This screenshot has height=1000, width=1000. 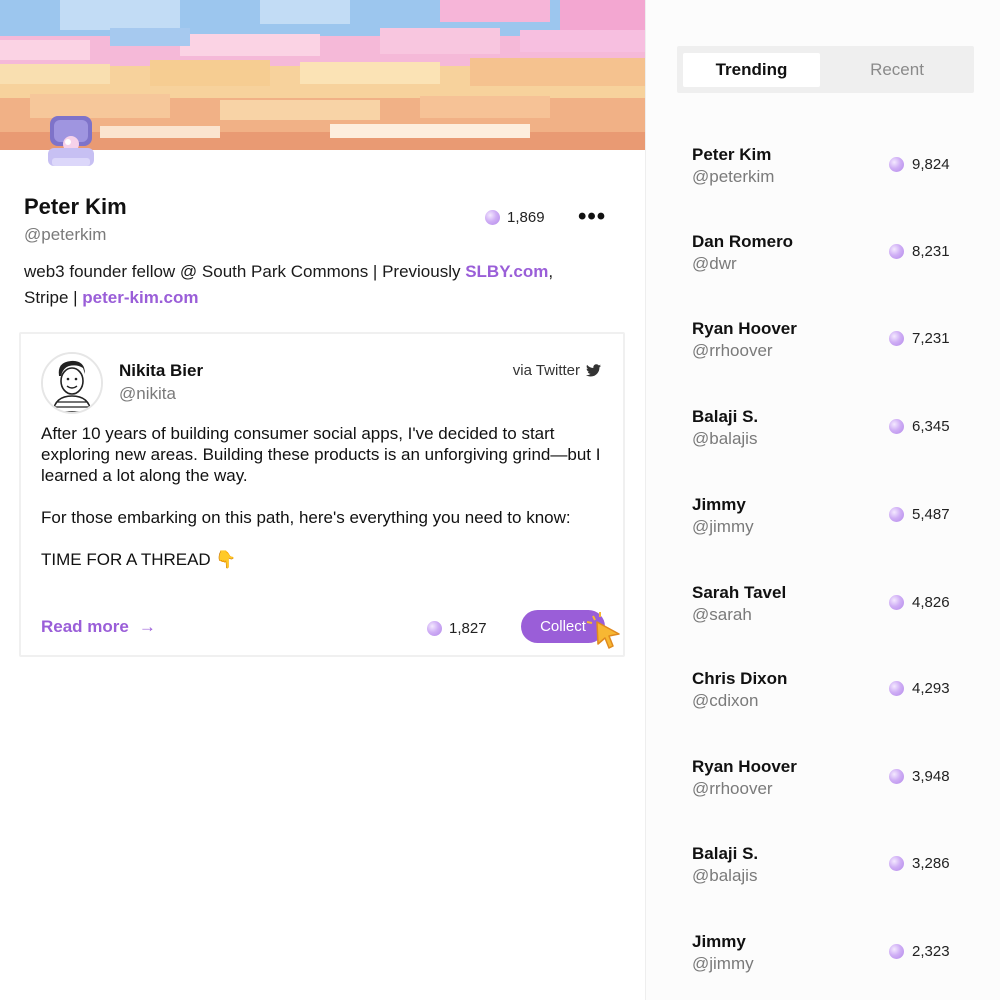 What do you see at coordinates (714, 263) in the screenshot?
I see `leaderboard-handle: @dwr` at bounding box center [714, 263].